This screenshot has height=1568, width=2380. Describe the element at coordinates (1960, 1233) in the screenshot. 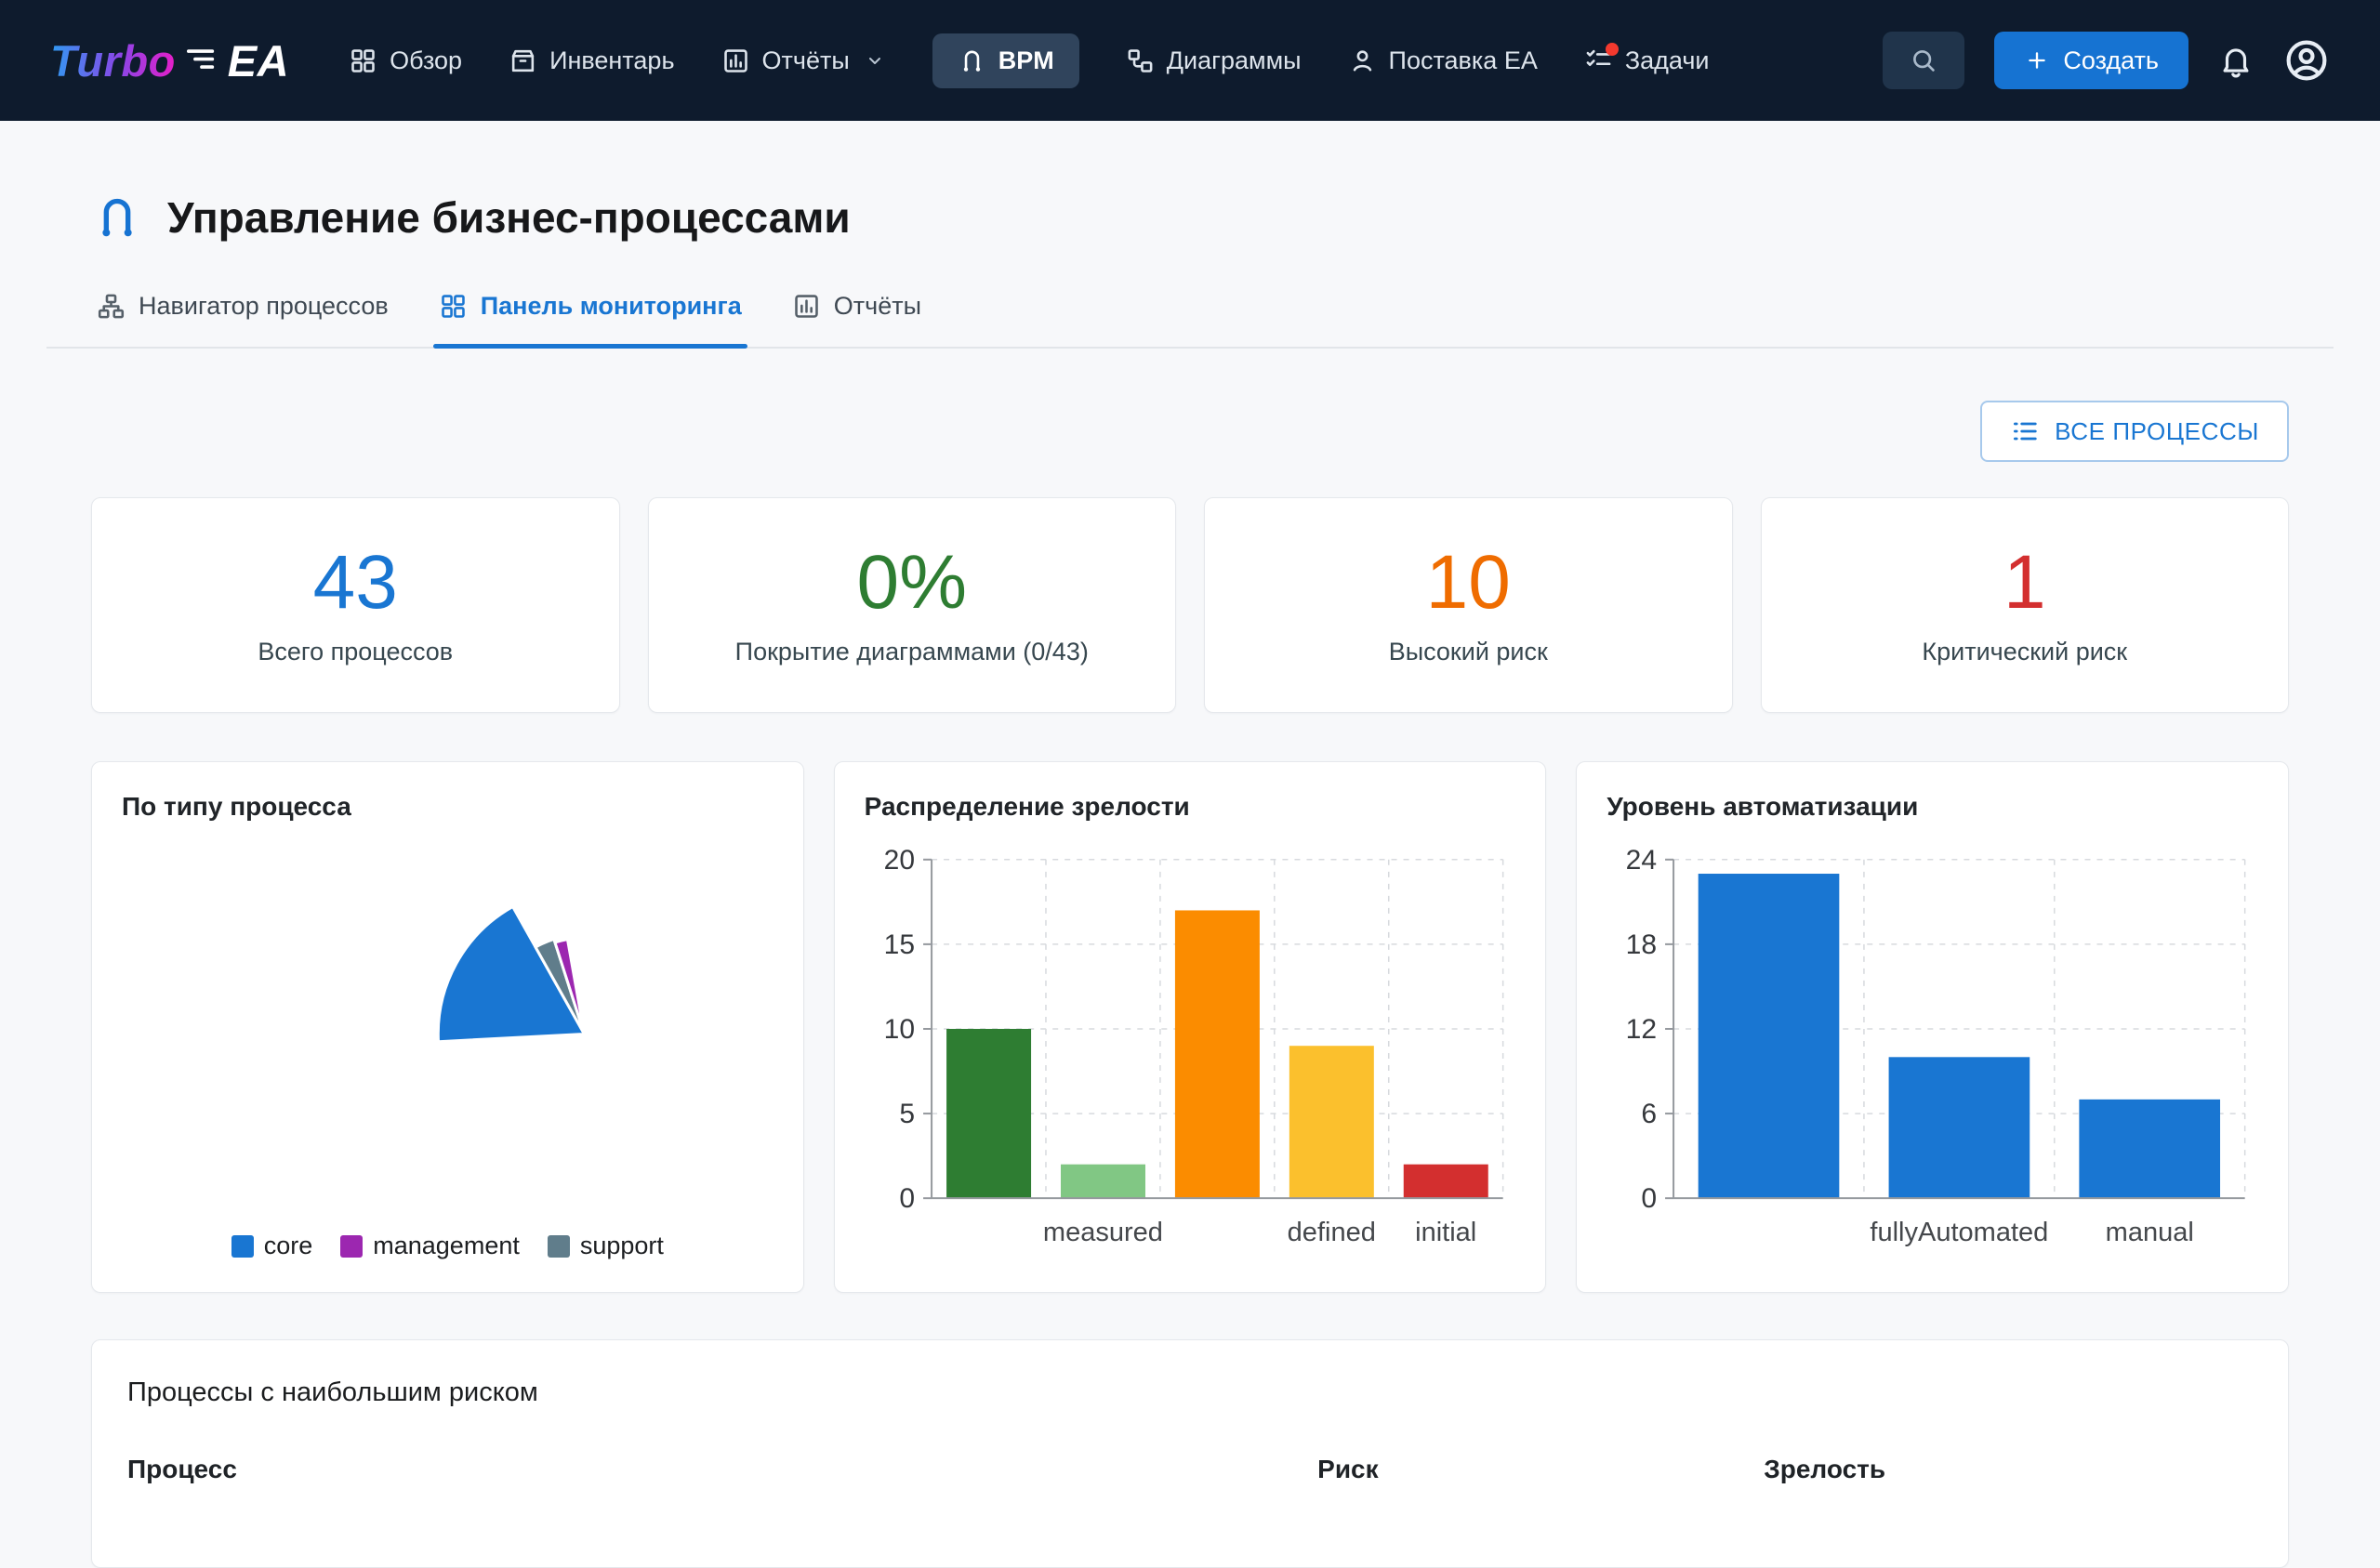

I see `svg-text: fullyAutomated` at that location.